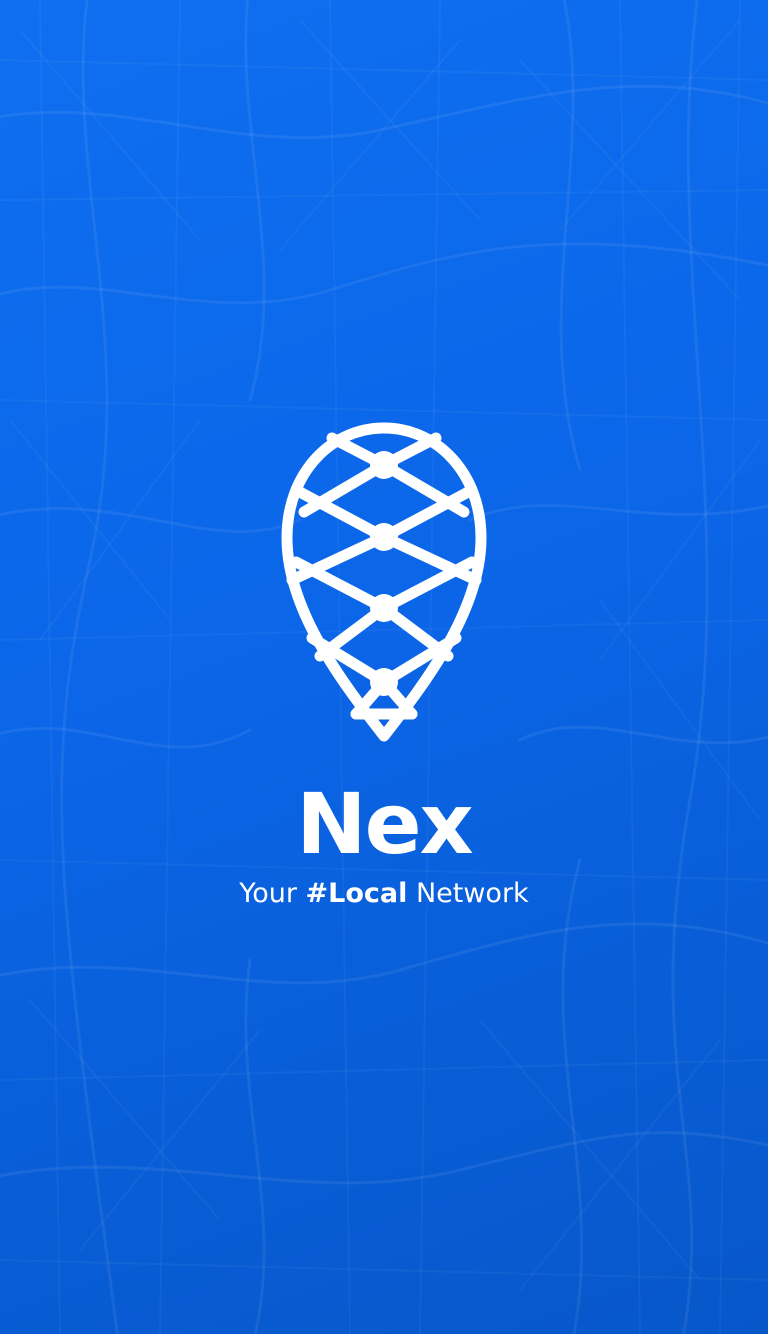 Image resolution: width=768 pixels, height=1334 pixels. I want to click on app-tagline: Your #Local Network, so click(384, 894).